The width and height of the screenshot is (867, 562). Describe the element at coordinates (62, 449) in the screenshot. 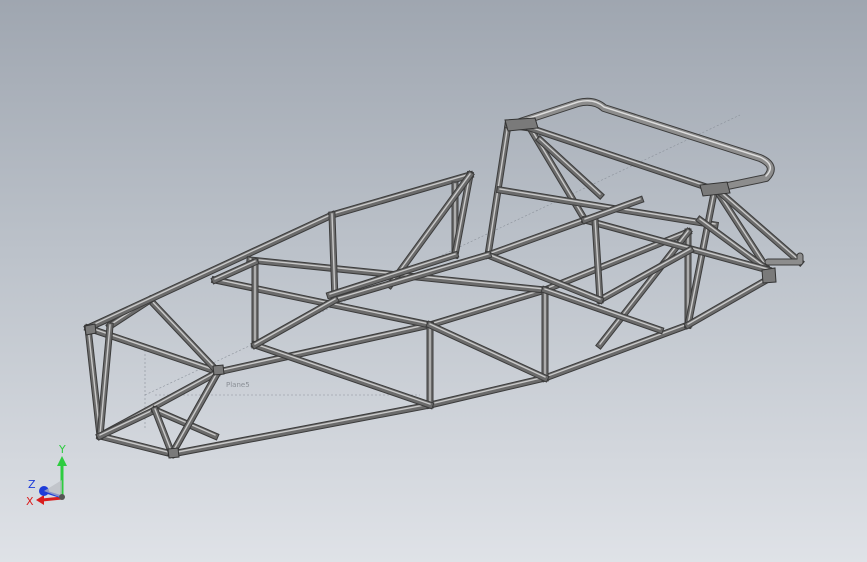

I see `y-axis-label: Y` at that location.